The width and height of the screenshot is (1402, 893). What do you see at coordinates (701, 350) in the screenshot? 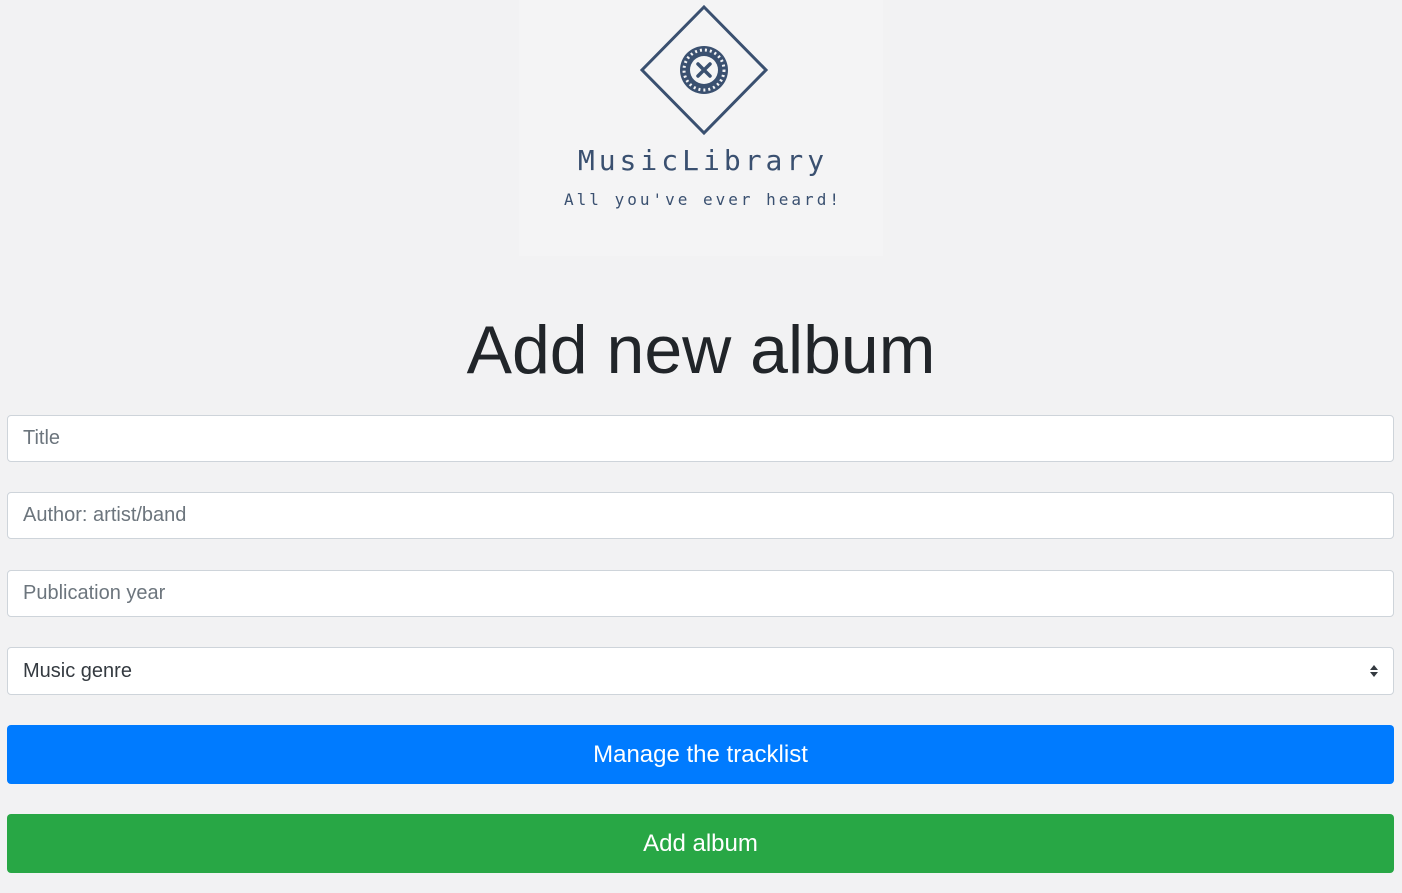
I see `page-title: Add new album` at bounding box center [701, 350].